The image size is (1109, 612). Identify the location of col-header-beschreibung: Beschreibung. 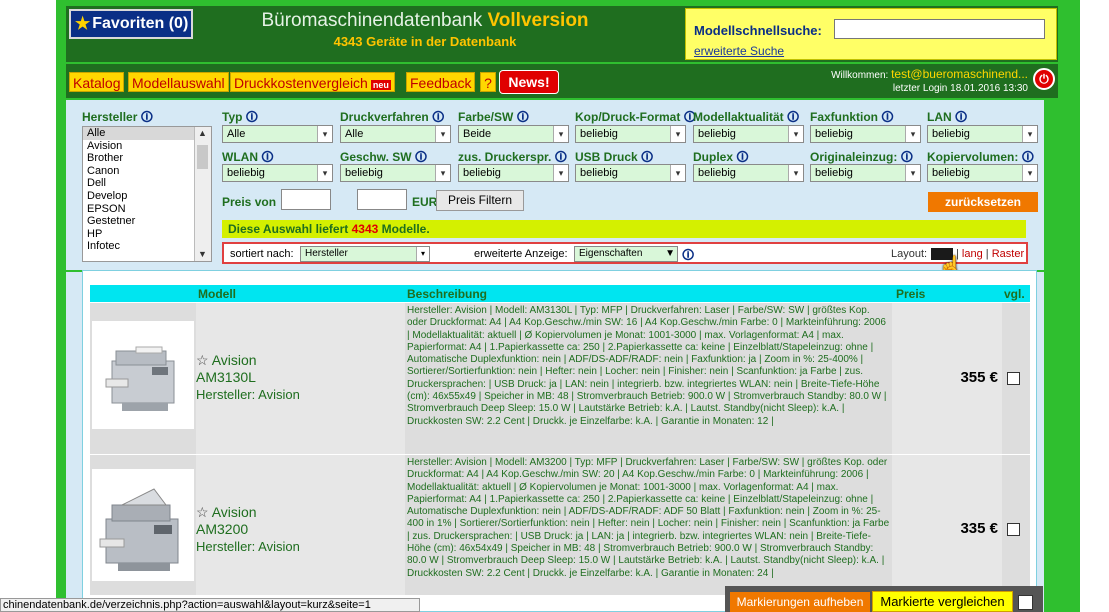
(447, 294).